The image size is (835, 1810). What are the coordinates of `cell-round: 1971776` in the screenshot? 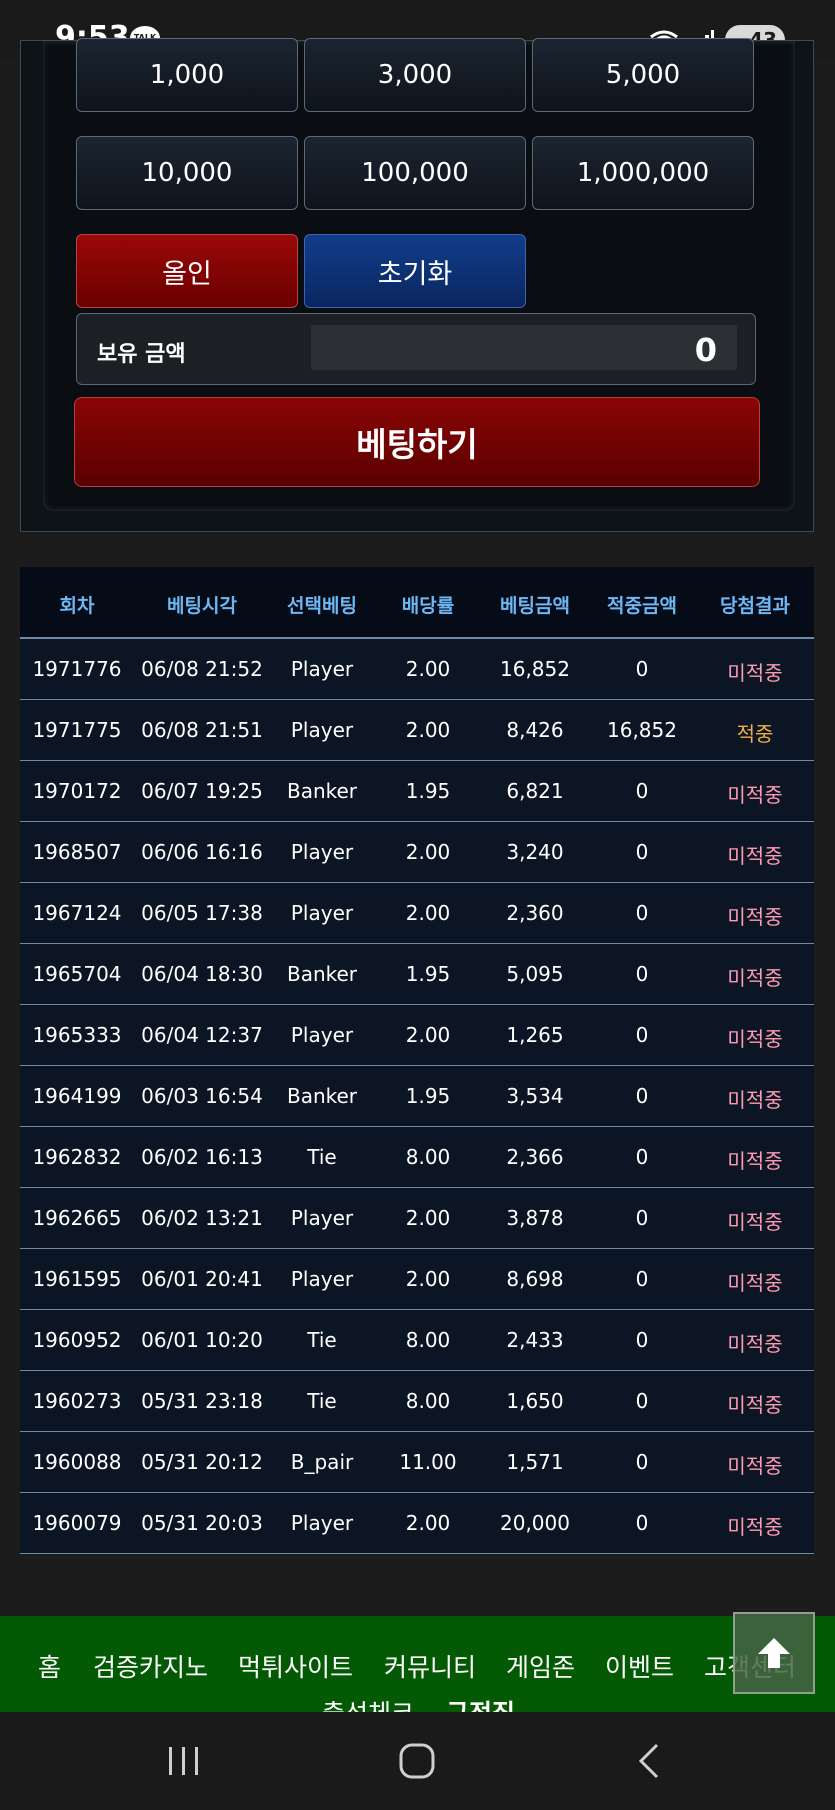 It's located at (77, 669).